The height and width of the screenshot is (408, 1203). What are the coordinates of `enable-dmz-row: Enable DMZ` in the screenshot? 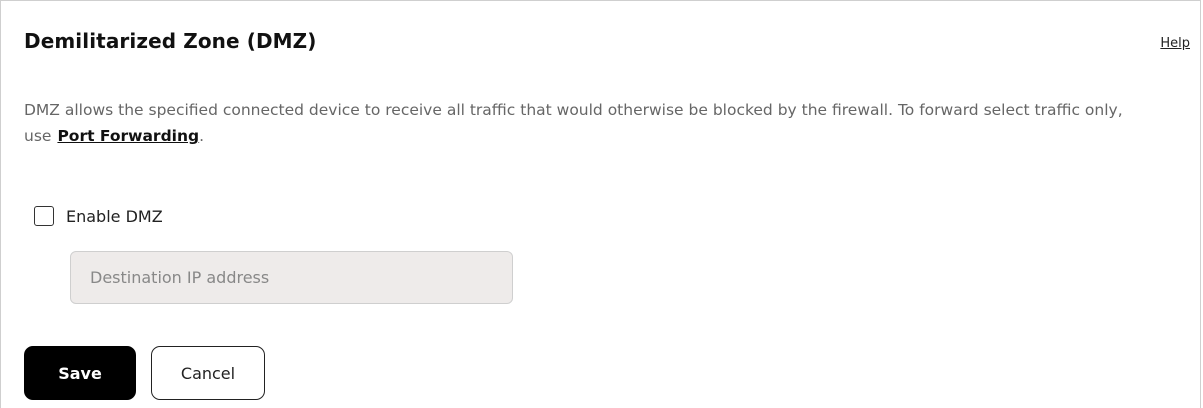 It's located at (98, 216).